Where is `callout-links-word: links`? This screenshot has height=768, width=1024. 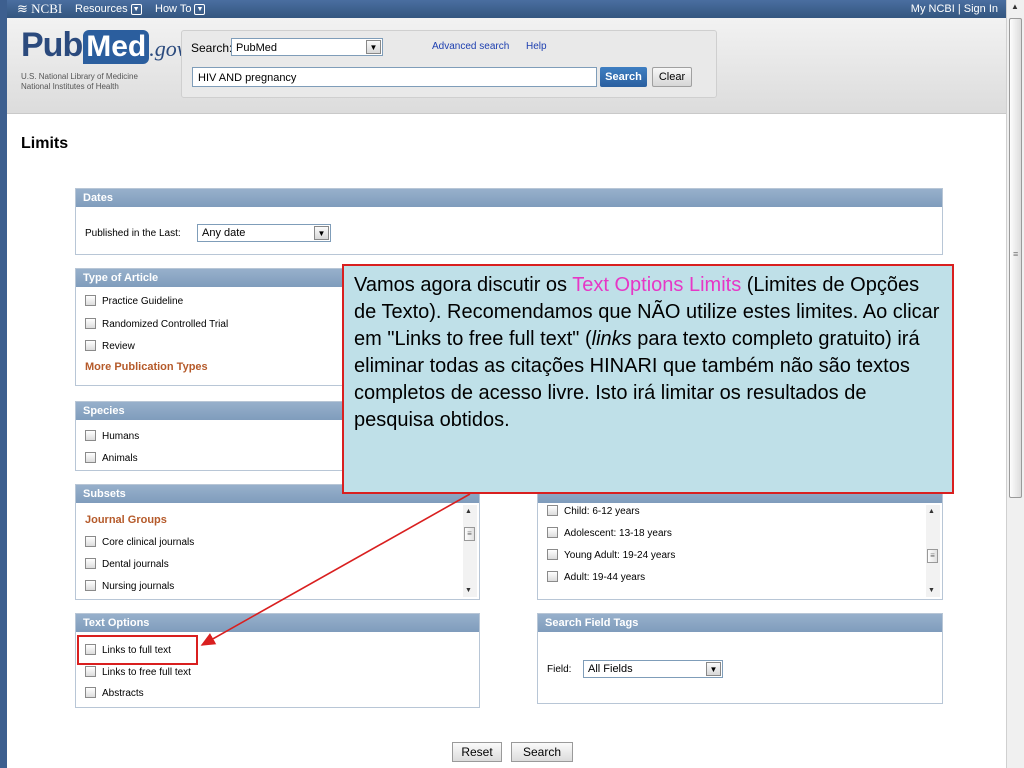 callout-links-word: links is located at coordinates (611, 339).